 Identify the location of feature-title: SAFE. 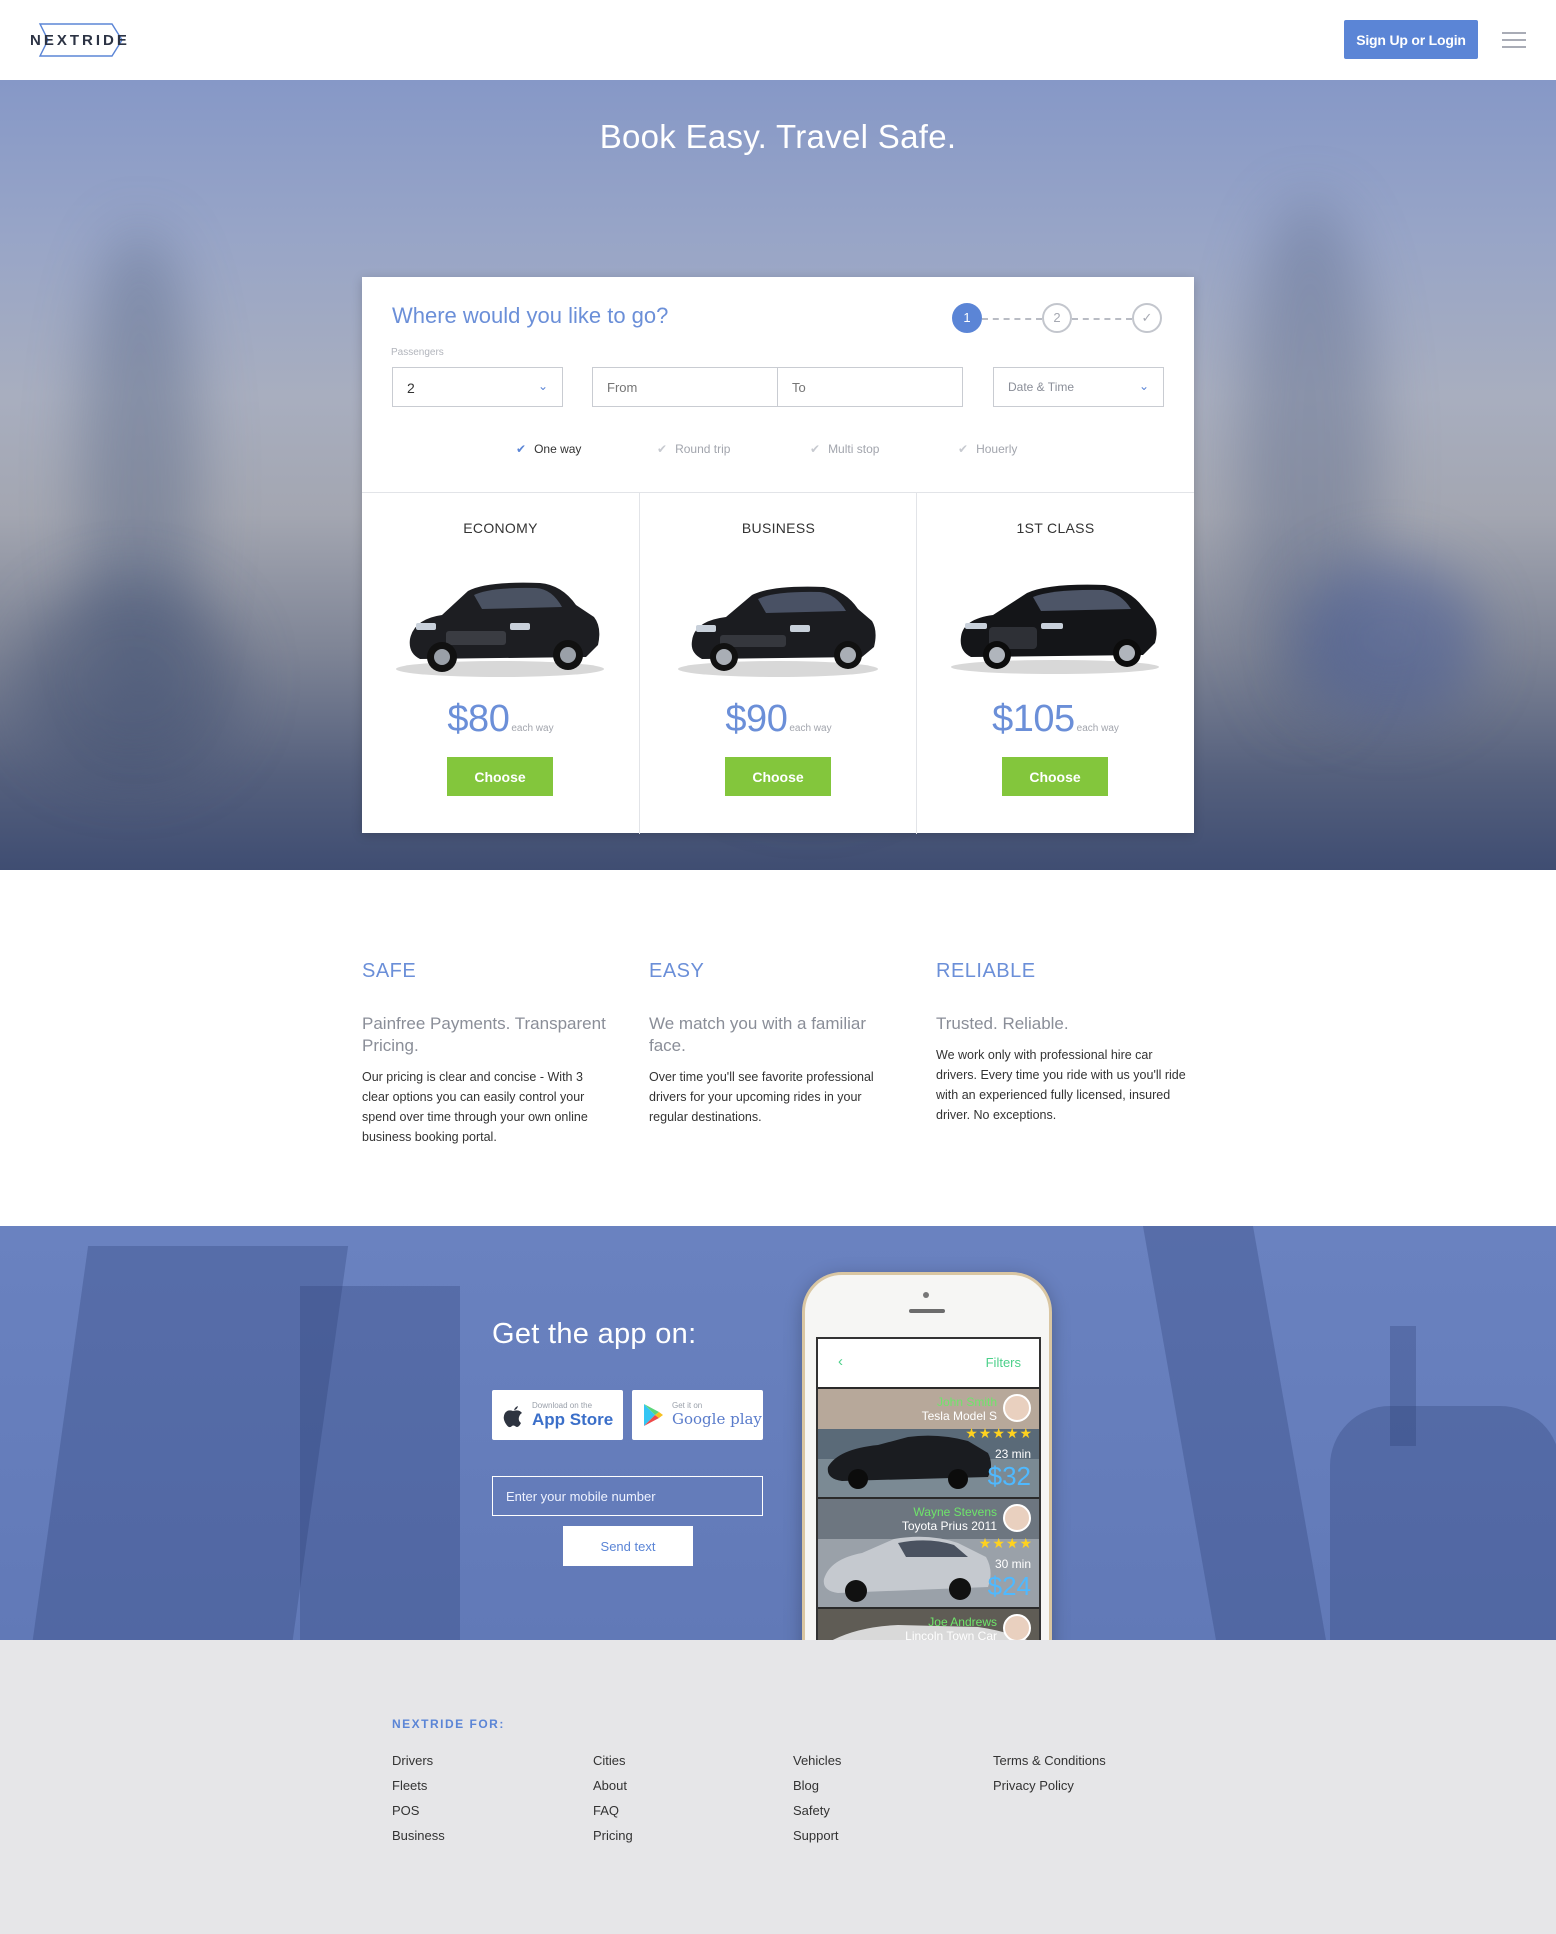
(389, 971).